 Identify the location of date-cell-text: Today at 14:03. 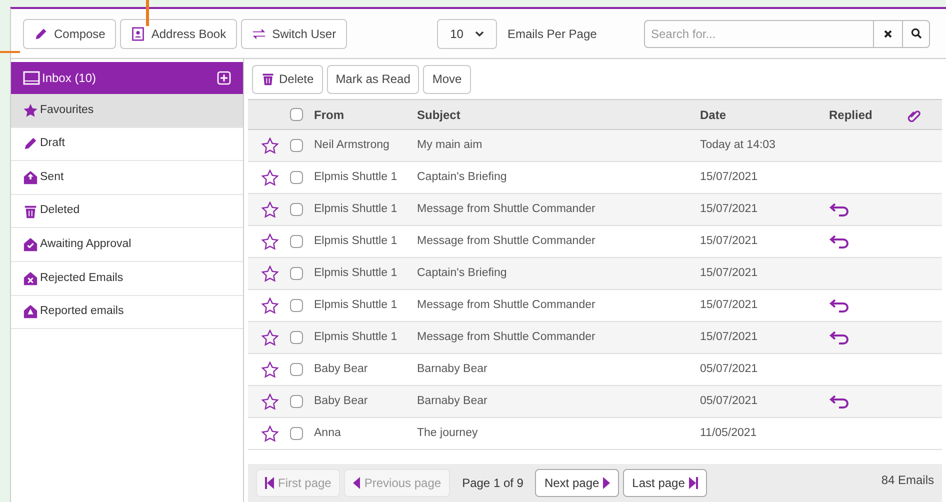
(738, 145).